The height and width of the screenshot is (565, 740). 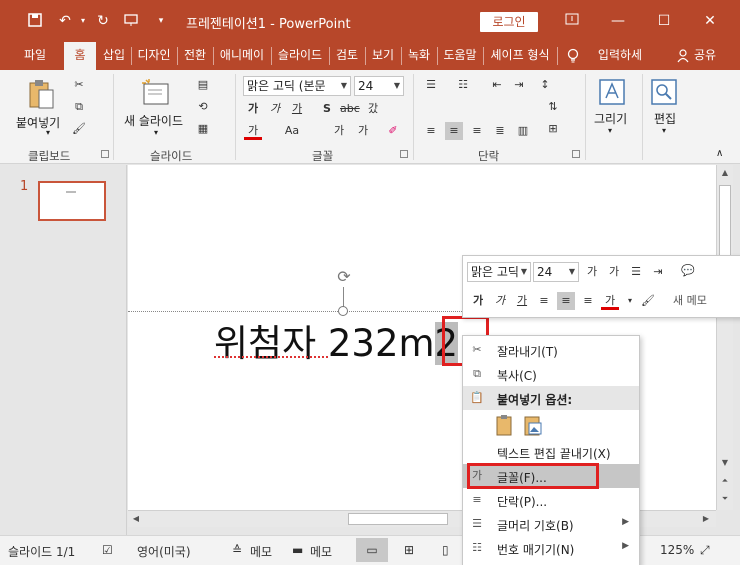 I want to click on menu-item-bullets: ☰ 글머리 기호(B) ▶, so click(x=551, y=524).